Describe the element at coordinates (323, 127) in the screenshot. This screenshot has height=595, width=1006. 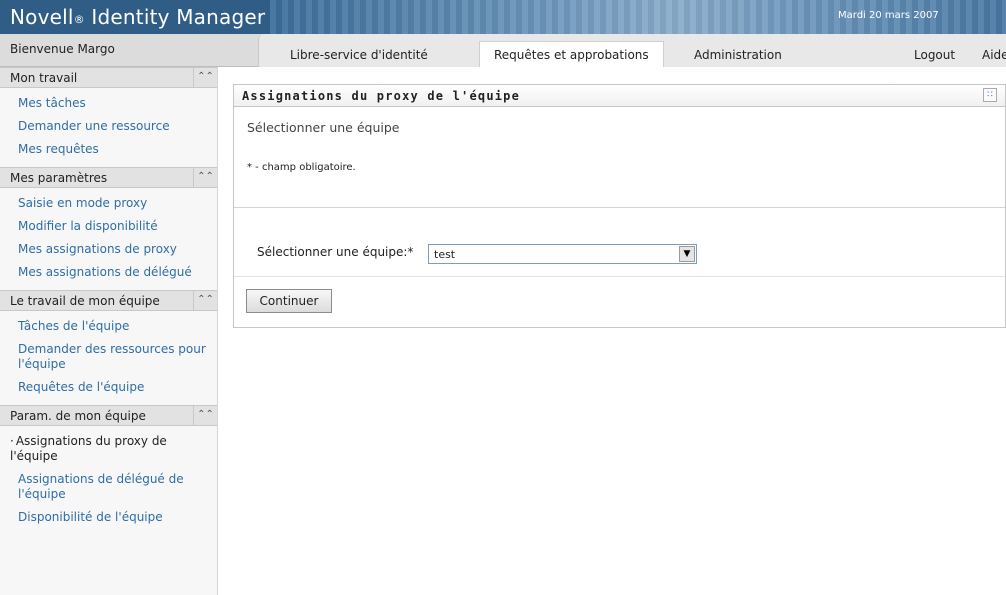
I see `panel-subtitle: Sélectionner une équipe` at that location.